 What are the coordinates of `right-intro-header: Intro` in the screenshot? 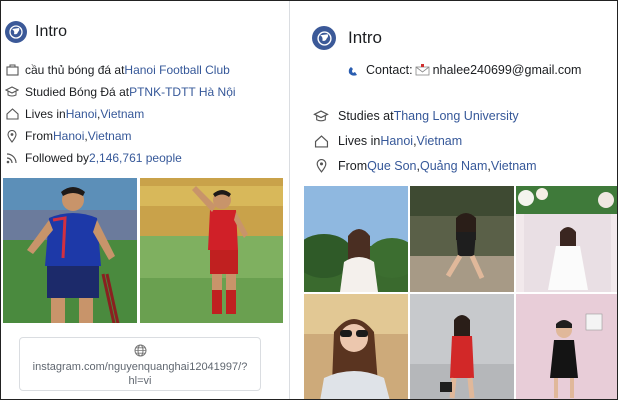 It's located at (347, 38).